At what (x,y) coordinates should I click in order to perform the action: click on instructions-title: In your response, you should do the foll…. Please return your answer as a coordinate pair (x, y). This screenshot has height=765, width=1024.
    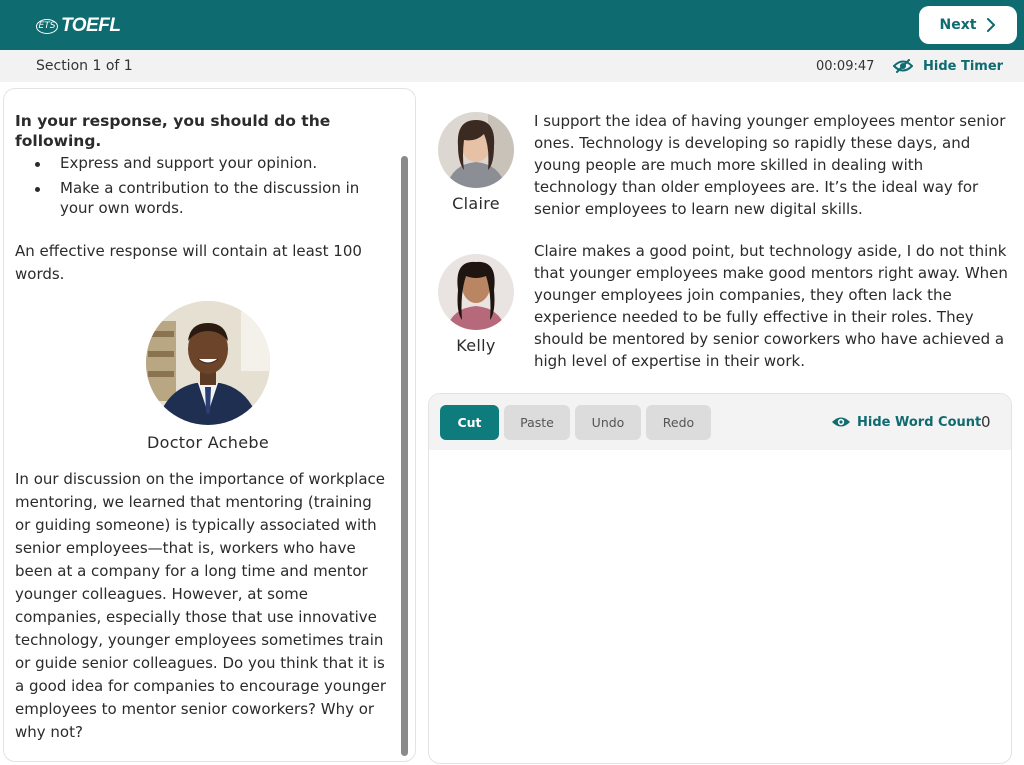
    Looking at the image, I should click on (173, 131).